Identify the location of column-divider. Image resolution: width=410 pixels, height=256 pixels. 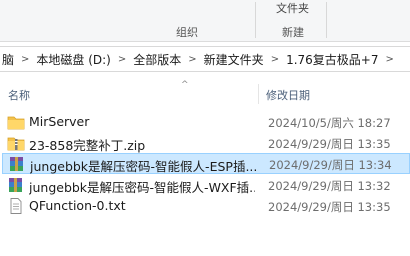
(258, 94).